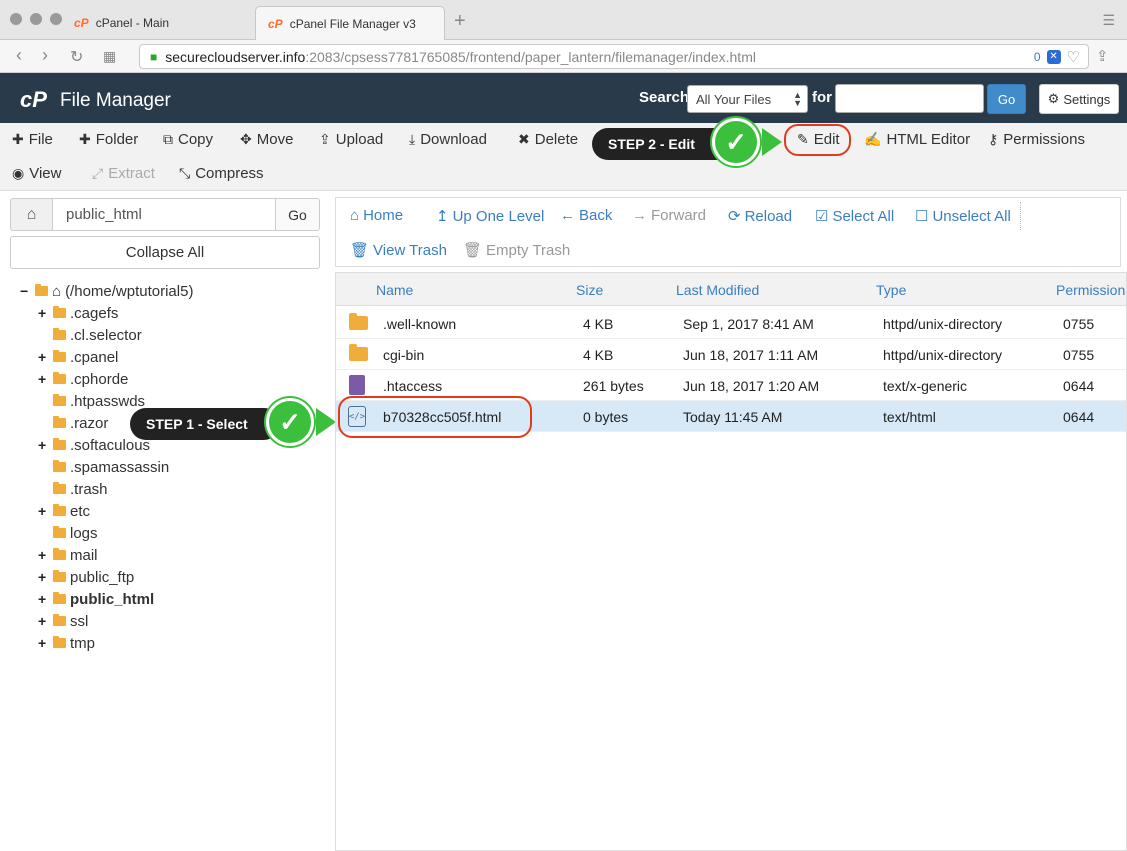  I want to click on level-up-icon: ↥, so click(442, 216).